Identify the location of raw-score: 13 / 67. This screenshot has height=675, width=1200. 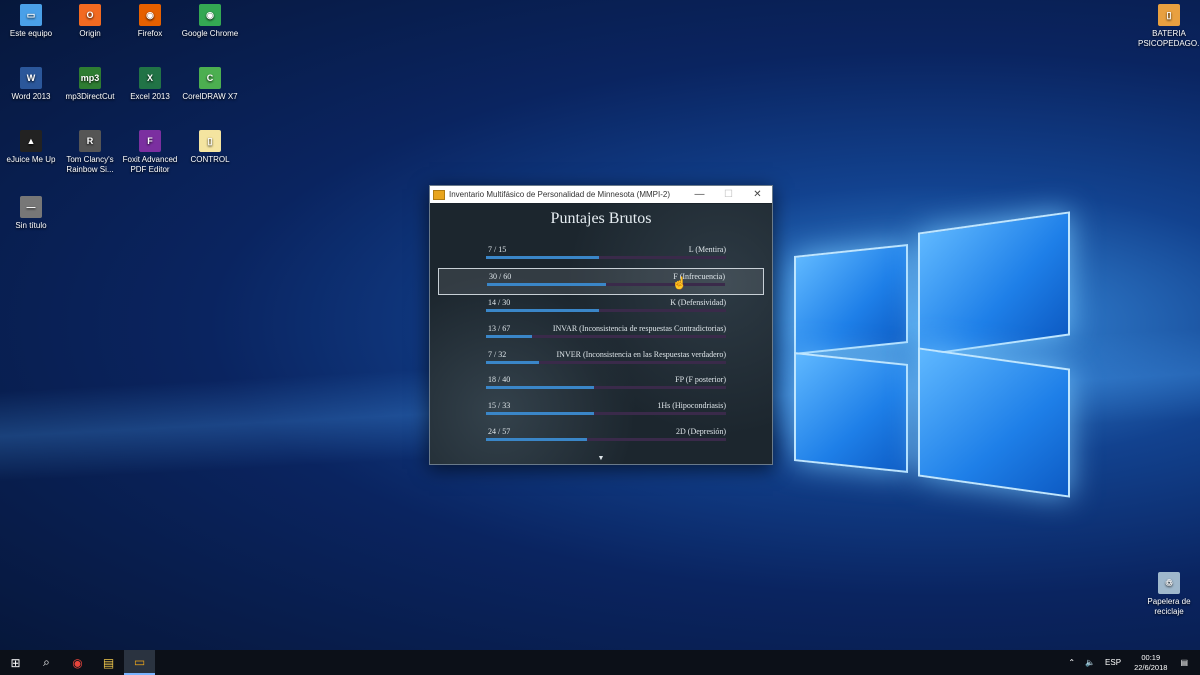
(499, 329).